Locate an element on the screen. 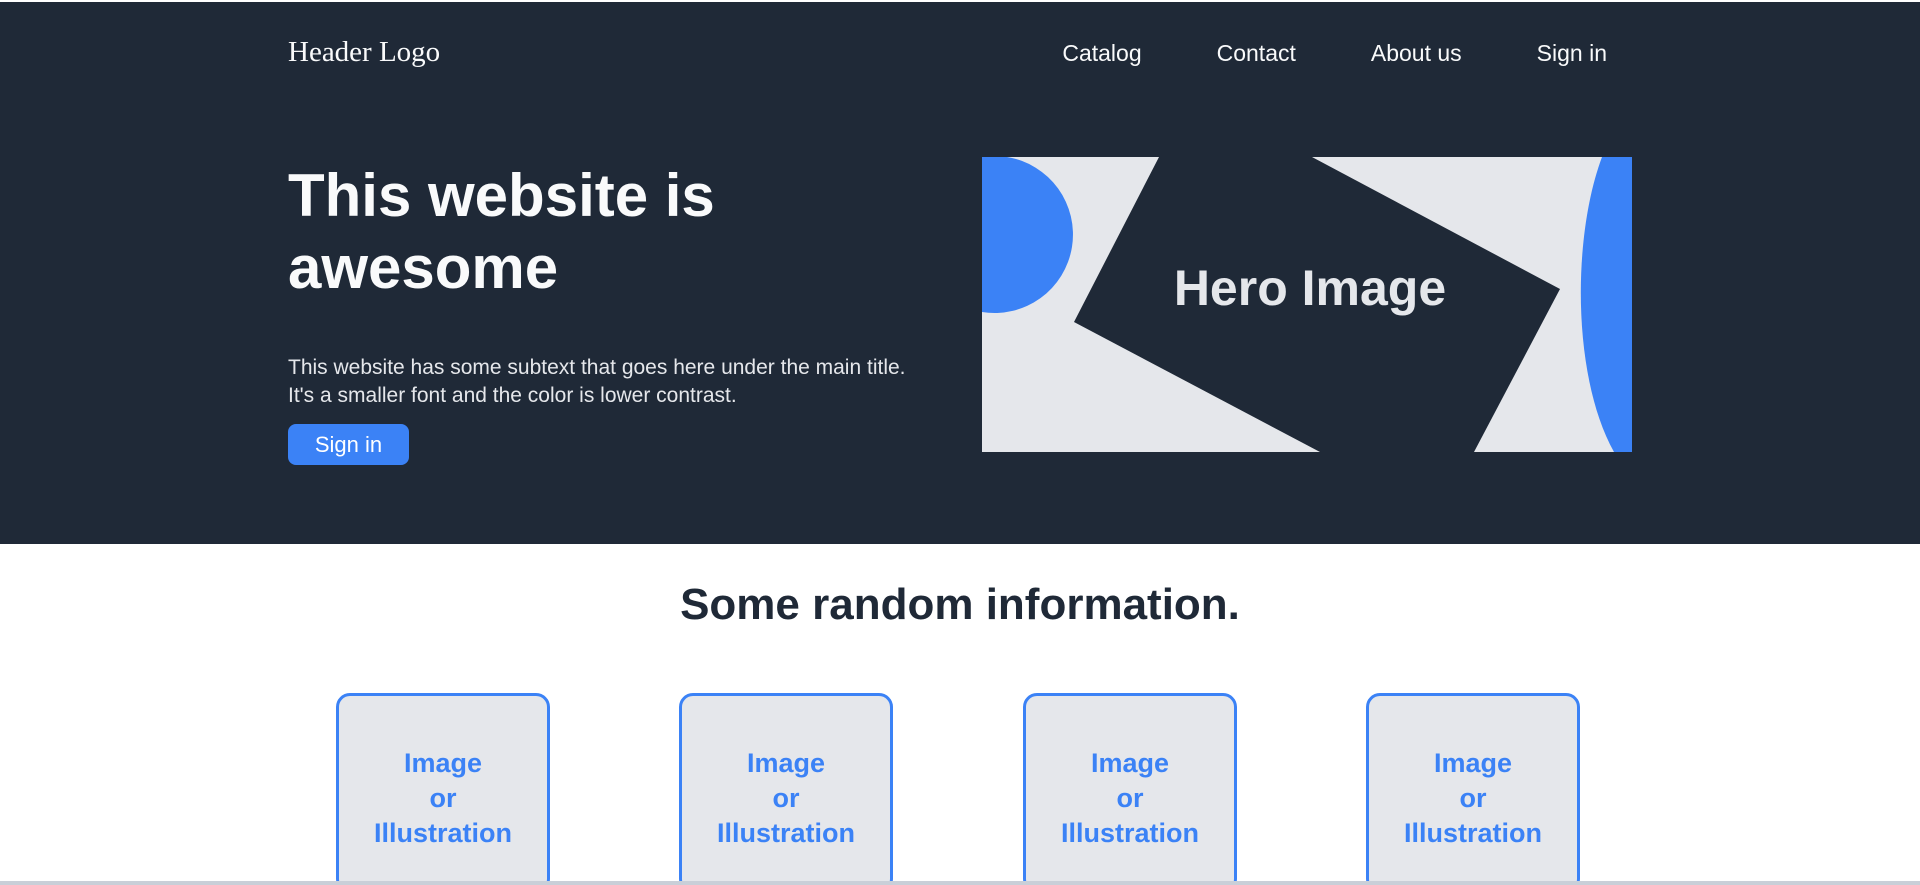 This screenshot has height=885, width=1920. nav-link-about-us: About us is located at coordinates (1416, 53).